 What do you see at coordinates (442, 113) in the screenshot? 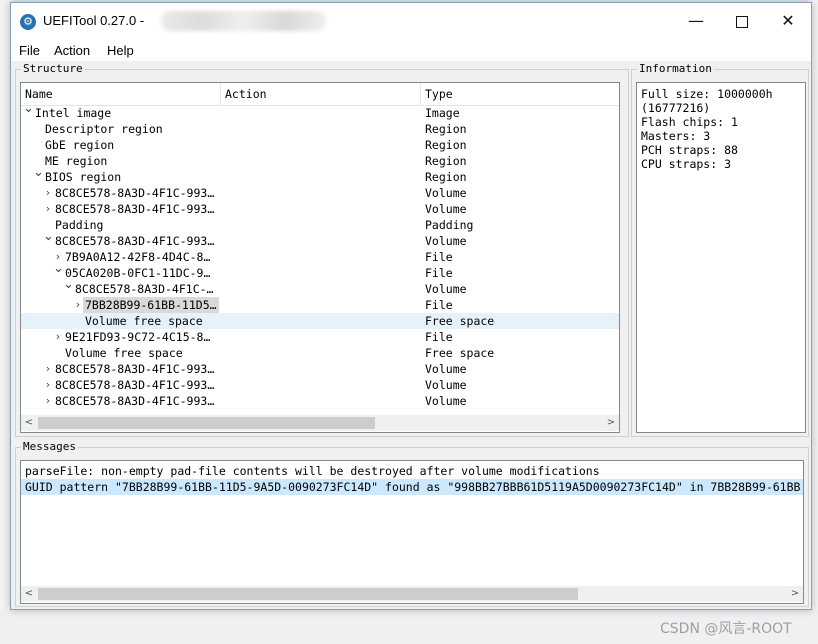
I see `tree-row-type: Image` at bounding box center [442, 113].